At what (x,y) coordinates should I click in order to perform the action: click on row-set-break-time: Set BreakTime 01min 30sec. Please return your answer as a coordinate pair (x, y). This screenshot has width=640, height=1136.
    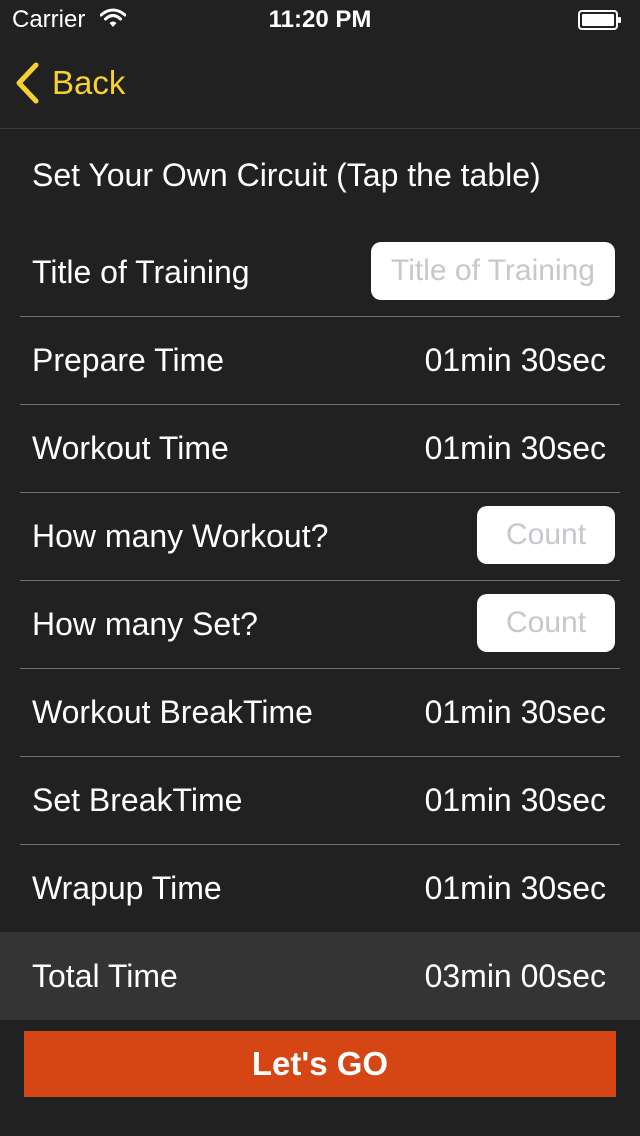
    Looking at the image, I should click on (320, 800).